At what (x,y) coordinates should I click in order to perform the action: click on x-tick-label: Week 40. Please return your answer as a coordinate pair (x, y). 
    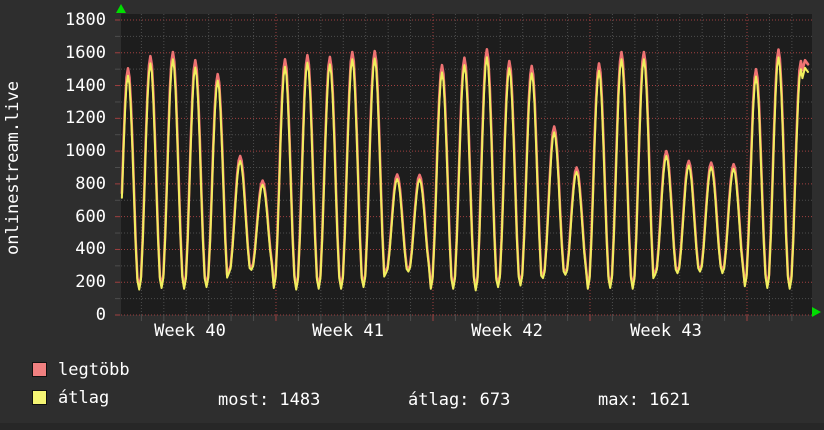
    Looking at the image, I should click on (190, 331).